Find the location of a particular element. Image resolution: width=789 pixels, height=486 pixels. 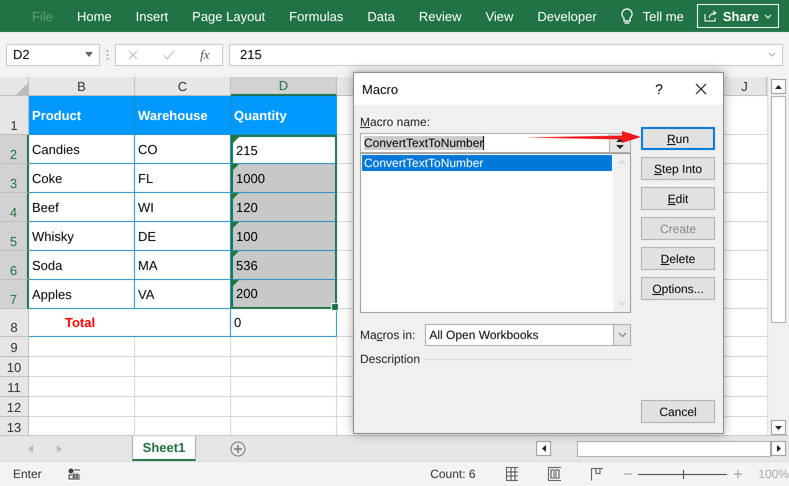

table-cell: 120 is located at coordinates (284, 207).